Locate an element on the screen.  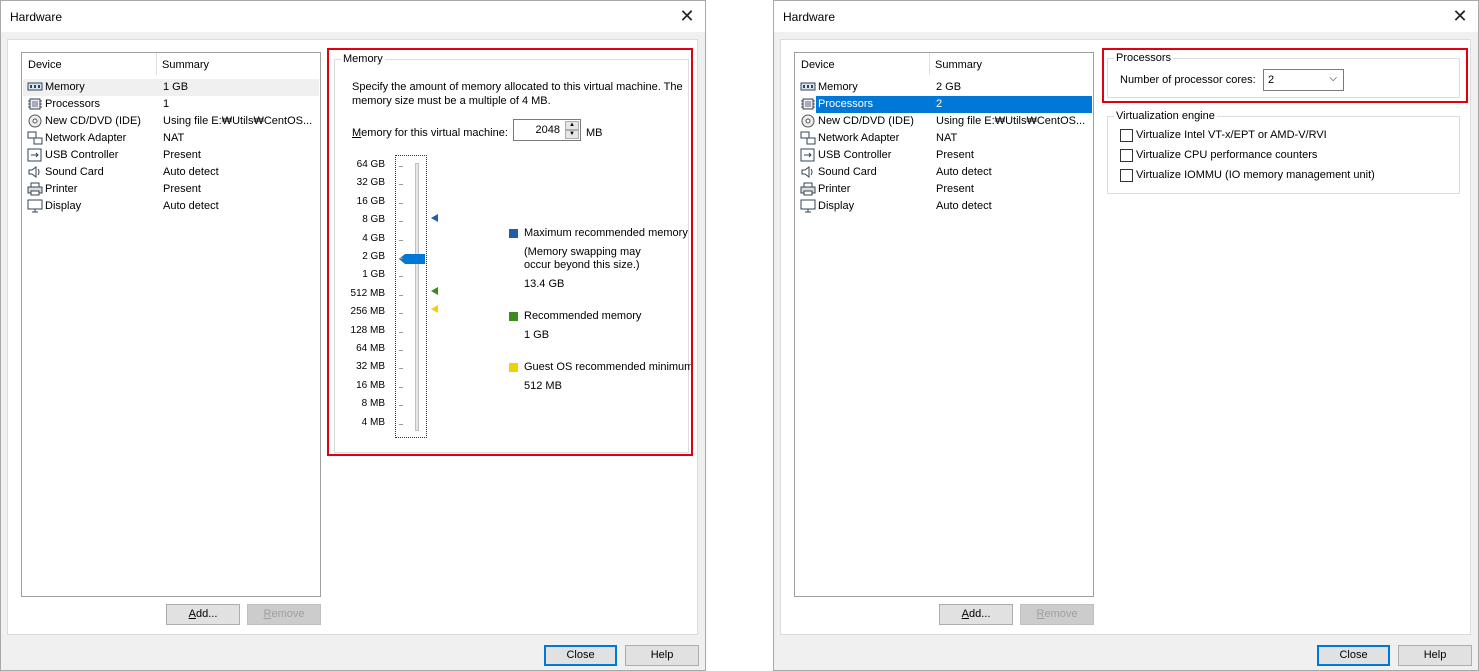
iommu-checkbox is located at coordinates (1126, 175).